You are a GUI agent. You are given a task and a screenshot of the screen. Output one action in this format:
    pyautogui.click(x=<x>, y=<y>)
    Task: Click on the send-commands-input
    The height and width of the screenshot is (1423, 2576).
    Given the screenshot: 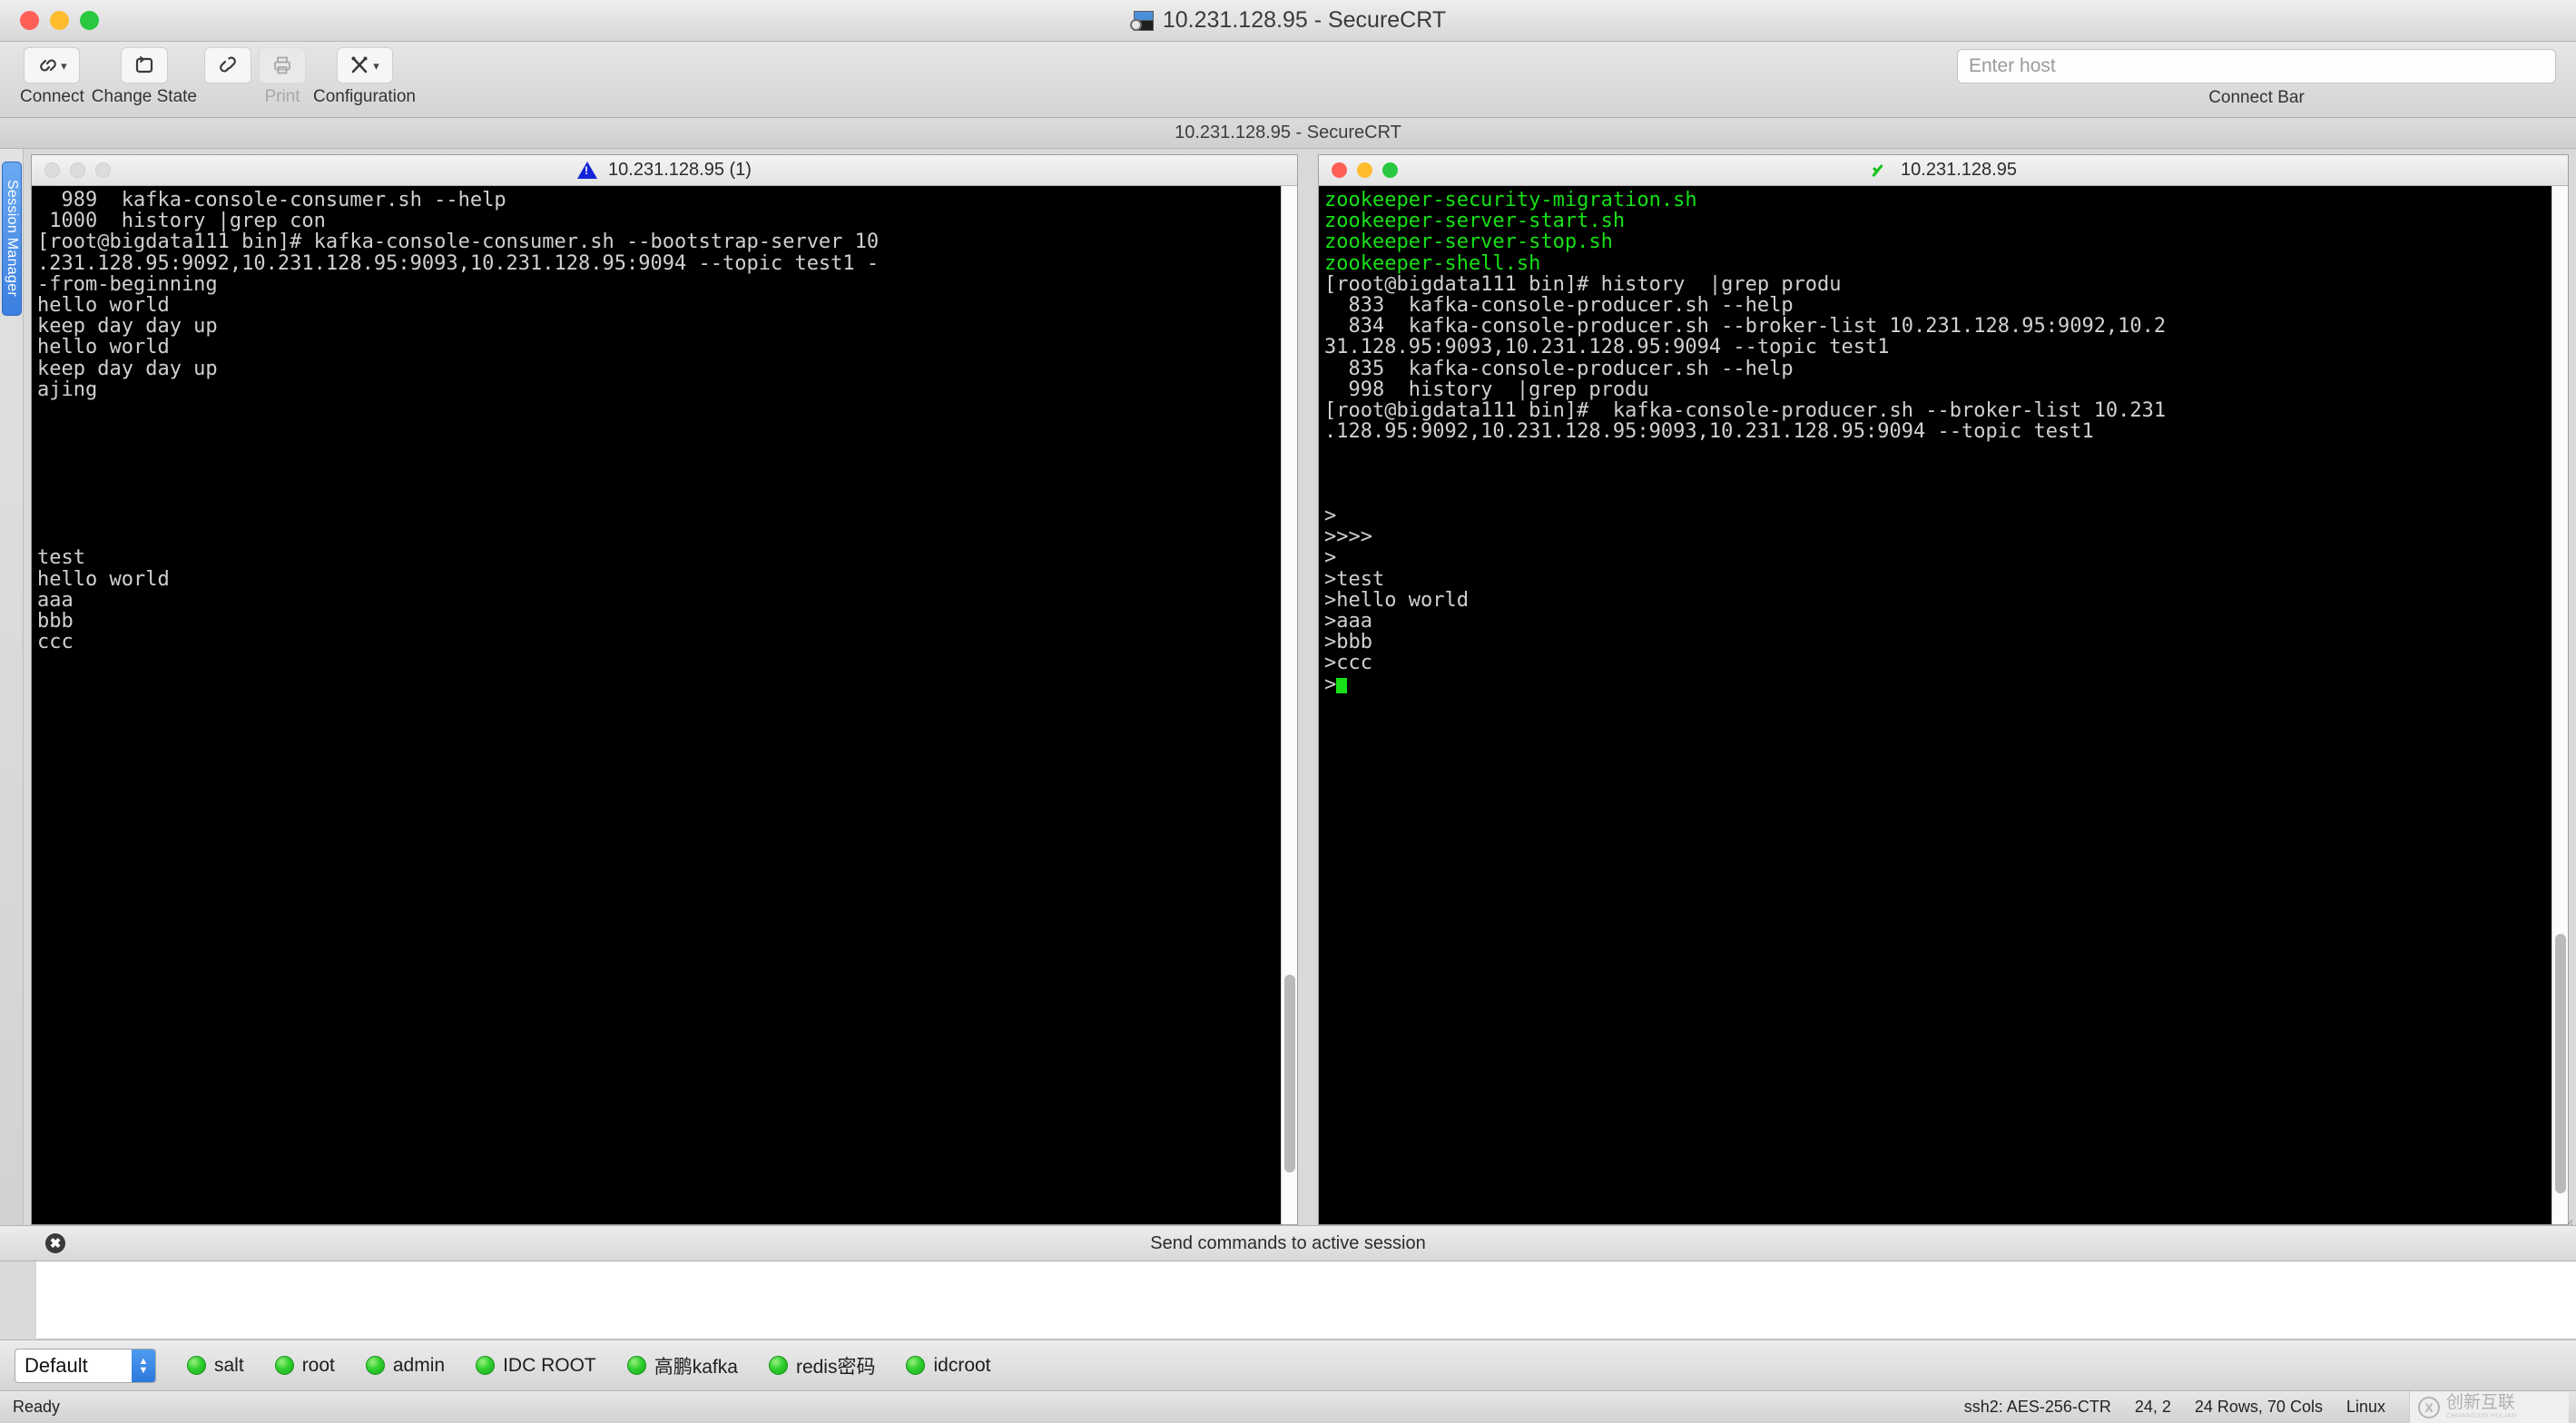 What is the action you would take?
    pyautogui.click(x=1306, y=1300)
    